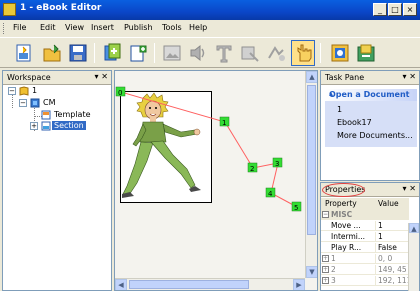  I want to click on property-row: Intermi... 1, so click(365, 236).